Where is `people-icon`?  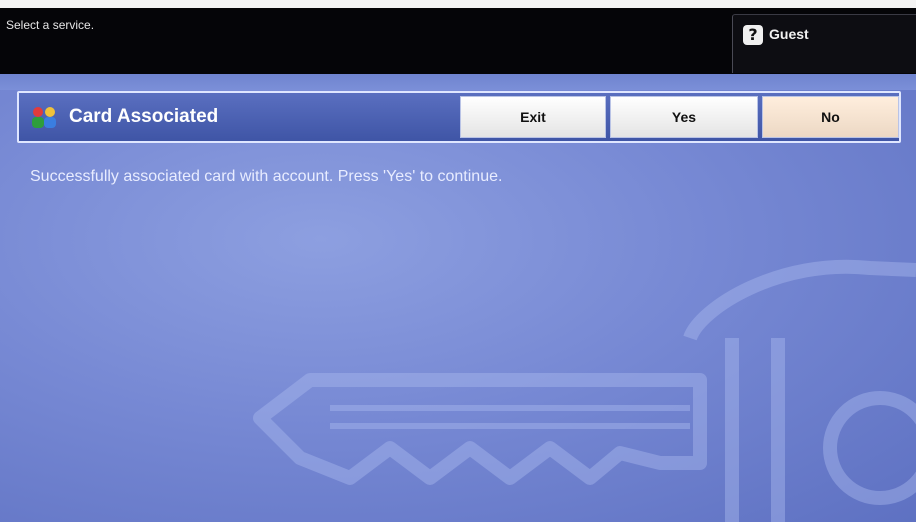 people-icon is located at coordinates (44, 117).